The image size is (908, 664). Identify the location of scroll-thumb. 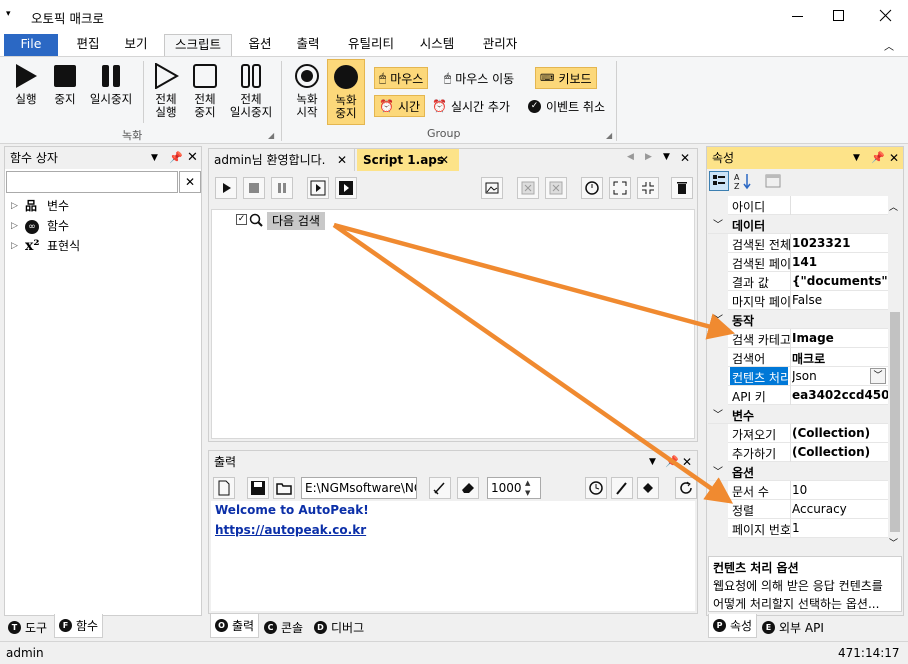
(895, 422).